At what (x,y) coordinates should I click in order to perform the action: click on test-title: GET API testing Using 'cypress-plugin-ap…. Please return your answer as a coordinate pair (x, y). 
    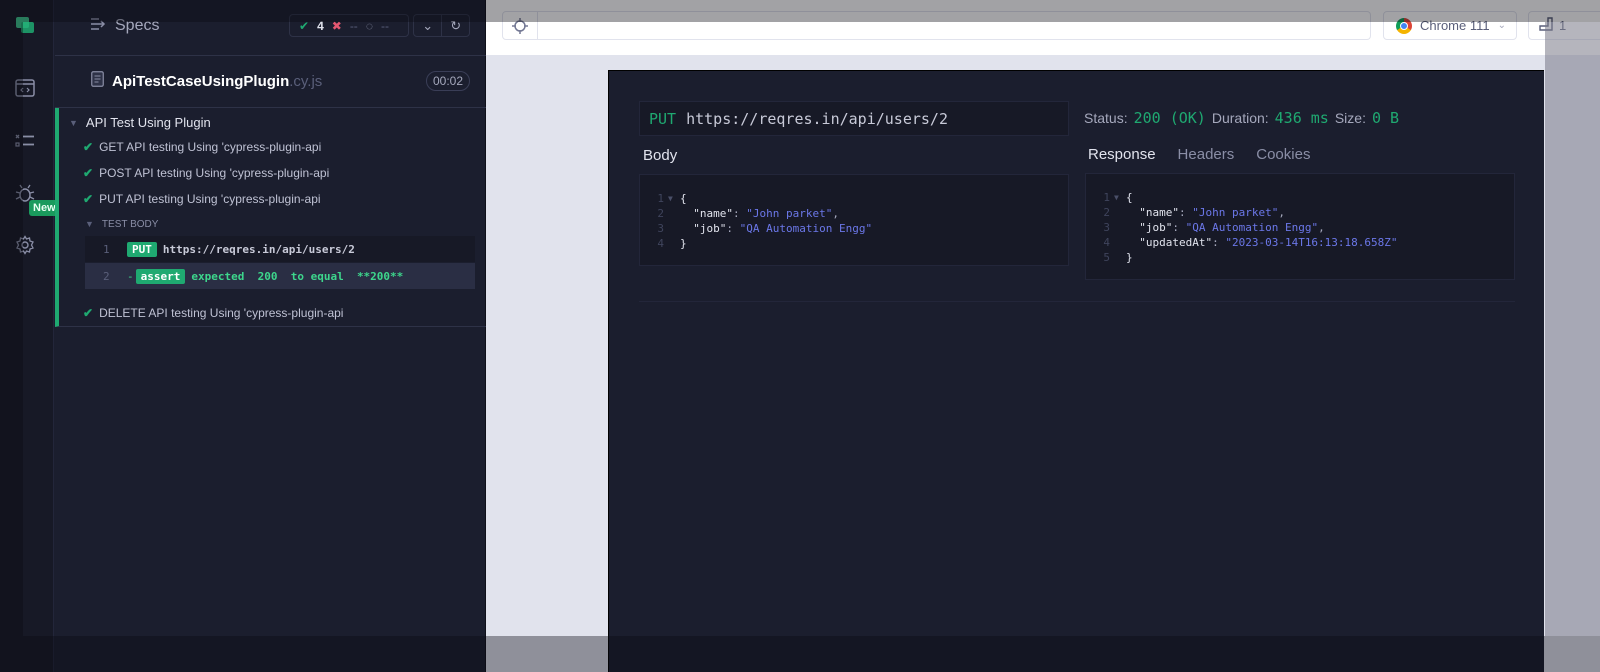
    Looking at the image, I should click on (210, 147).